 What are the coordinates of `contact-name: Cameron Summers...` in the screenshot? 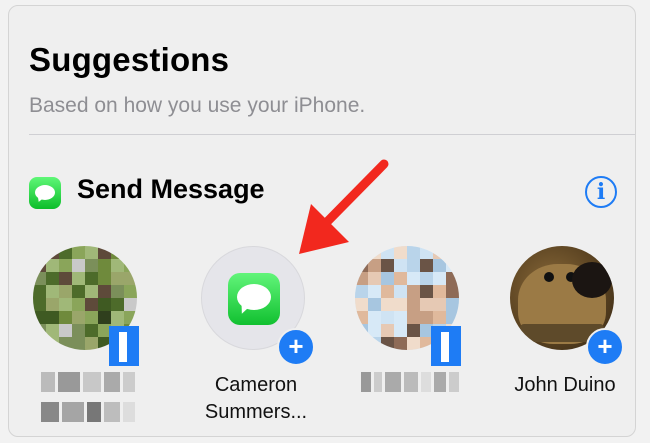 It's located at (256, 398).